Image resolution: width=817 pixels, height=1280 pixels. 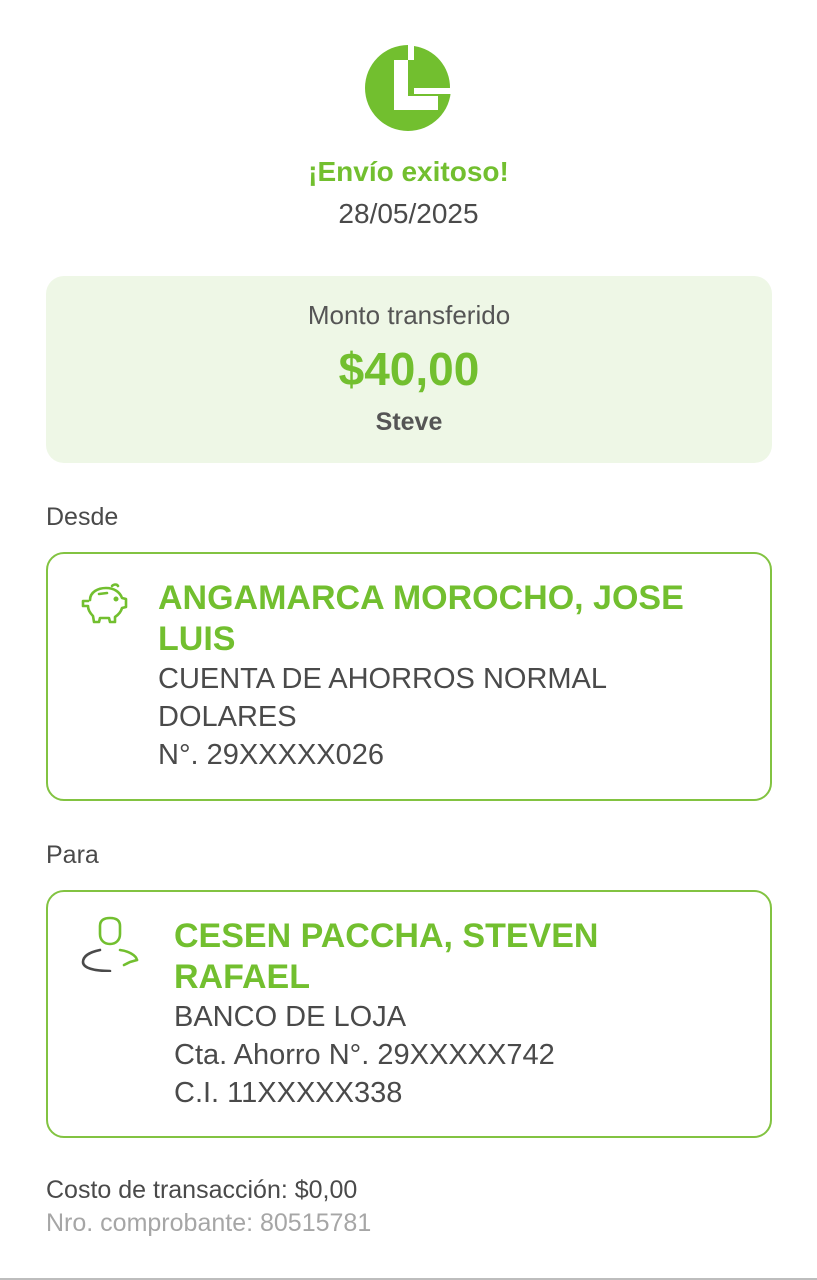 What do you see at coordinates (408, 213) in the screenshot?
I see `transaction-date: 28/05/2025` at bounding box center [408, 213].